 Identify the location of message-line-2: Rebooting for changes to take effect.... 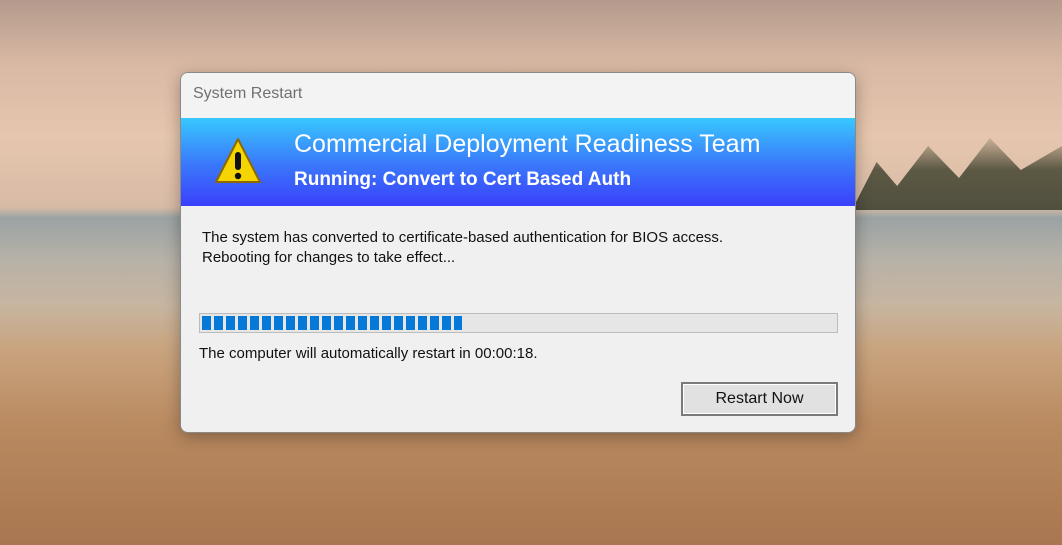
(329, 257).